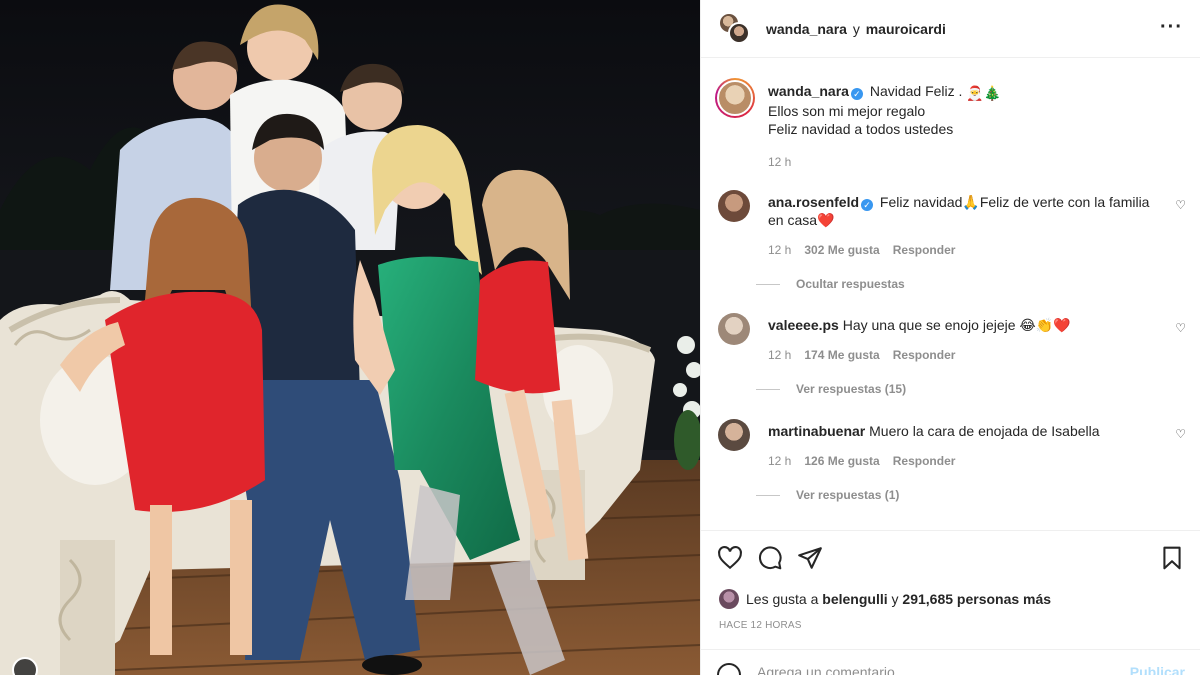  I want to click on comment-meta: 12 h 126 Me gusta Responder, so click(965, 461).